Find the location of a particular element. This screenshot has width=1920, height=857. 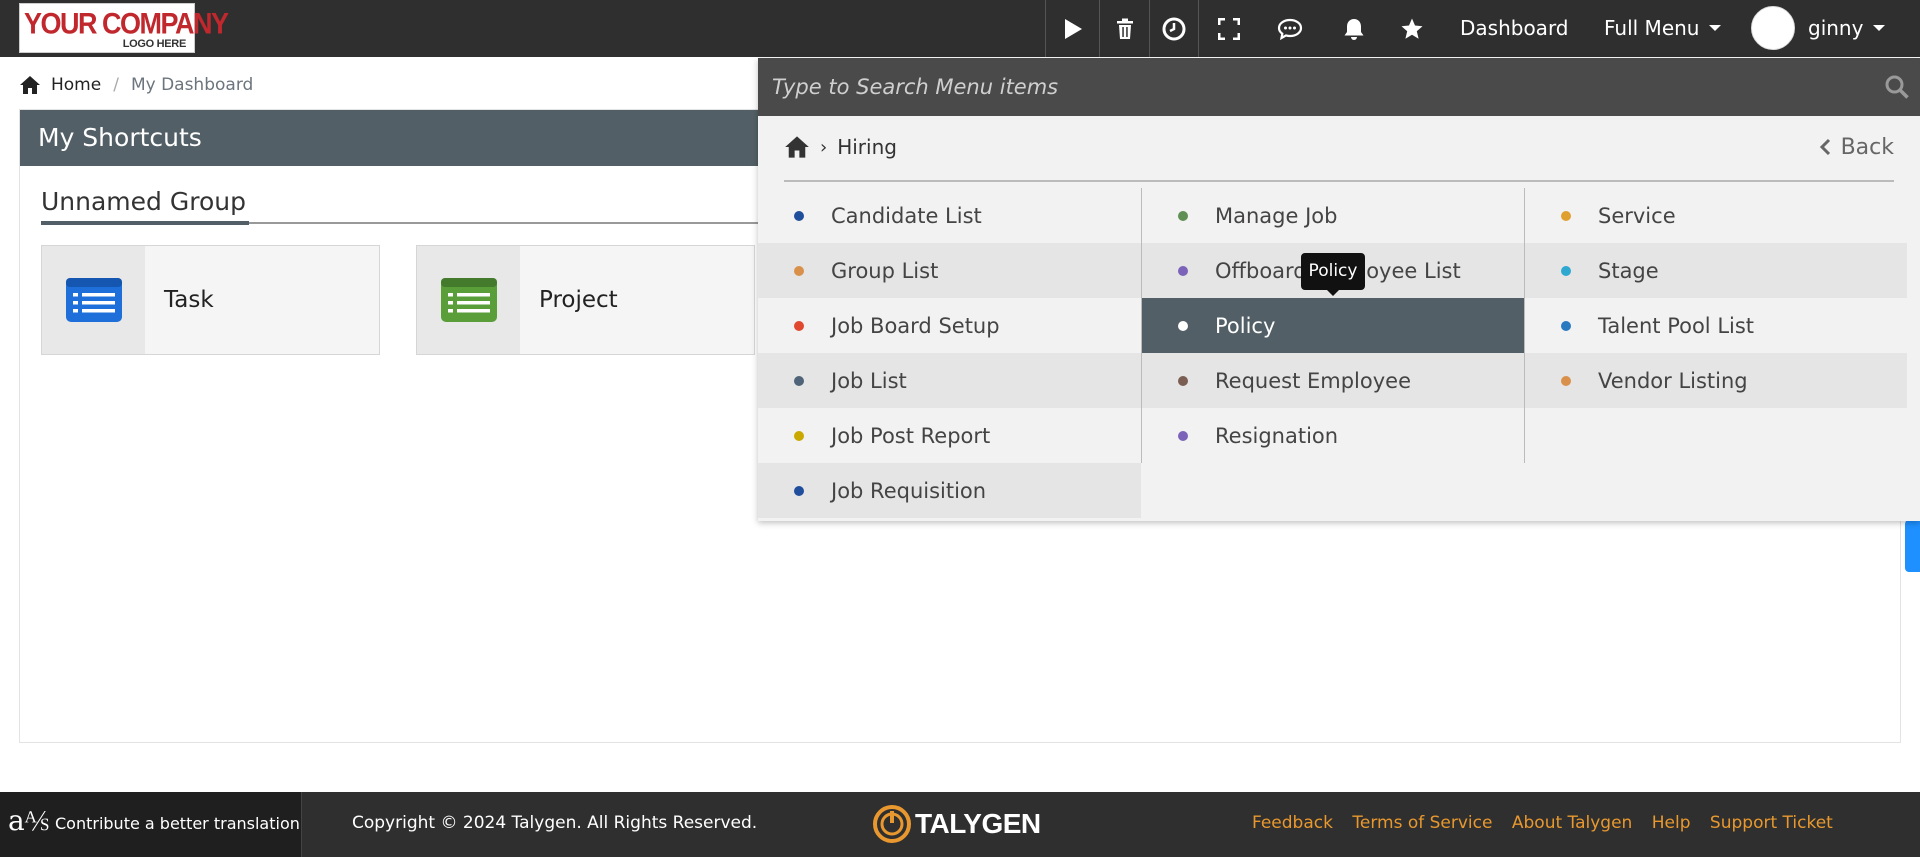

menu-item-job-post-report: Job Post Report is located at coordinates (949, 435).